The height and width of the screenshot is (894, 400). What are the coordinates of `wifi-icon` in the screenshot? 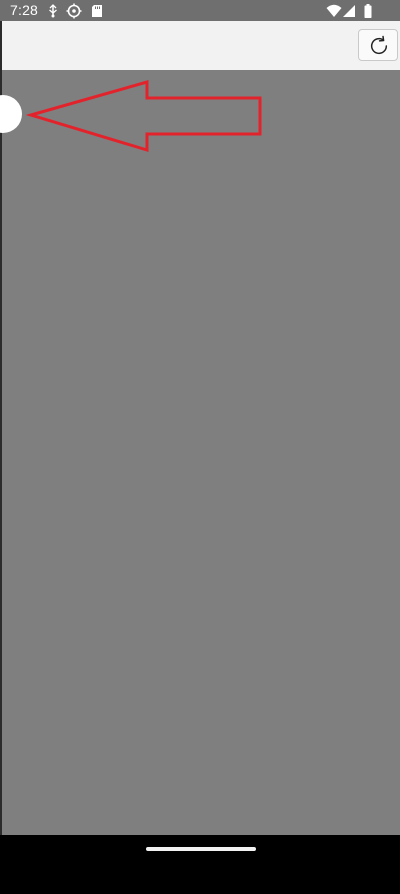 It's located at (334, 11).